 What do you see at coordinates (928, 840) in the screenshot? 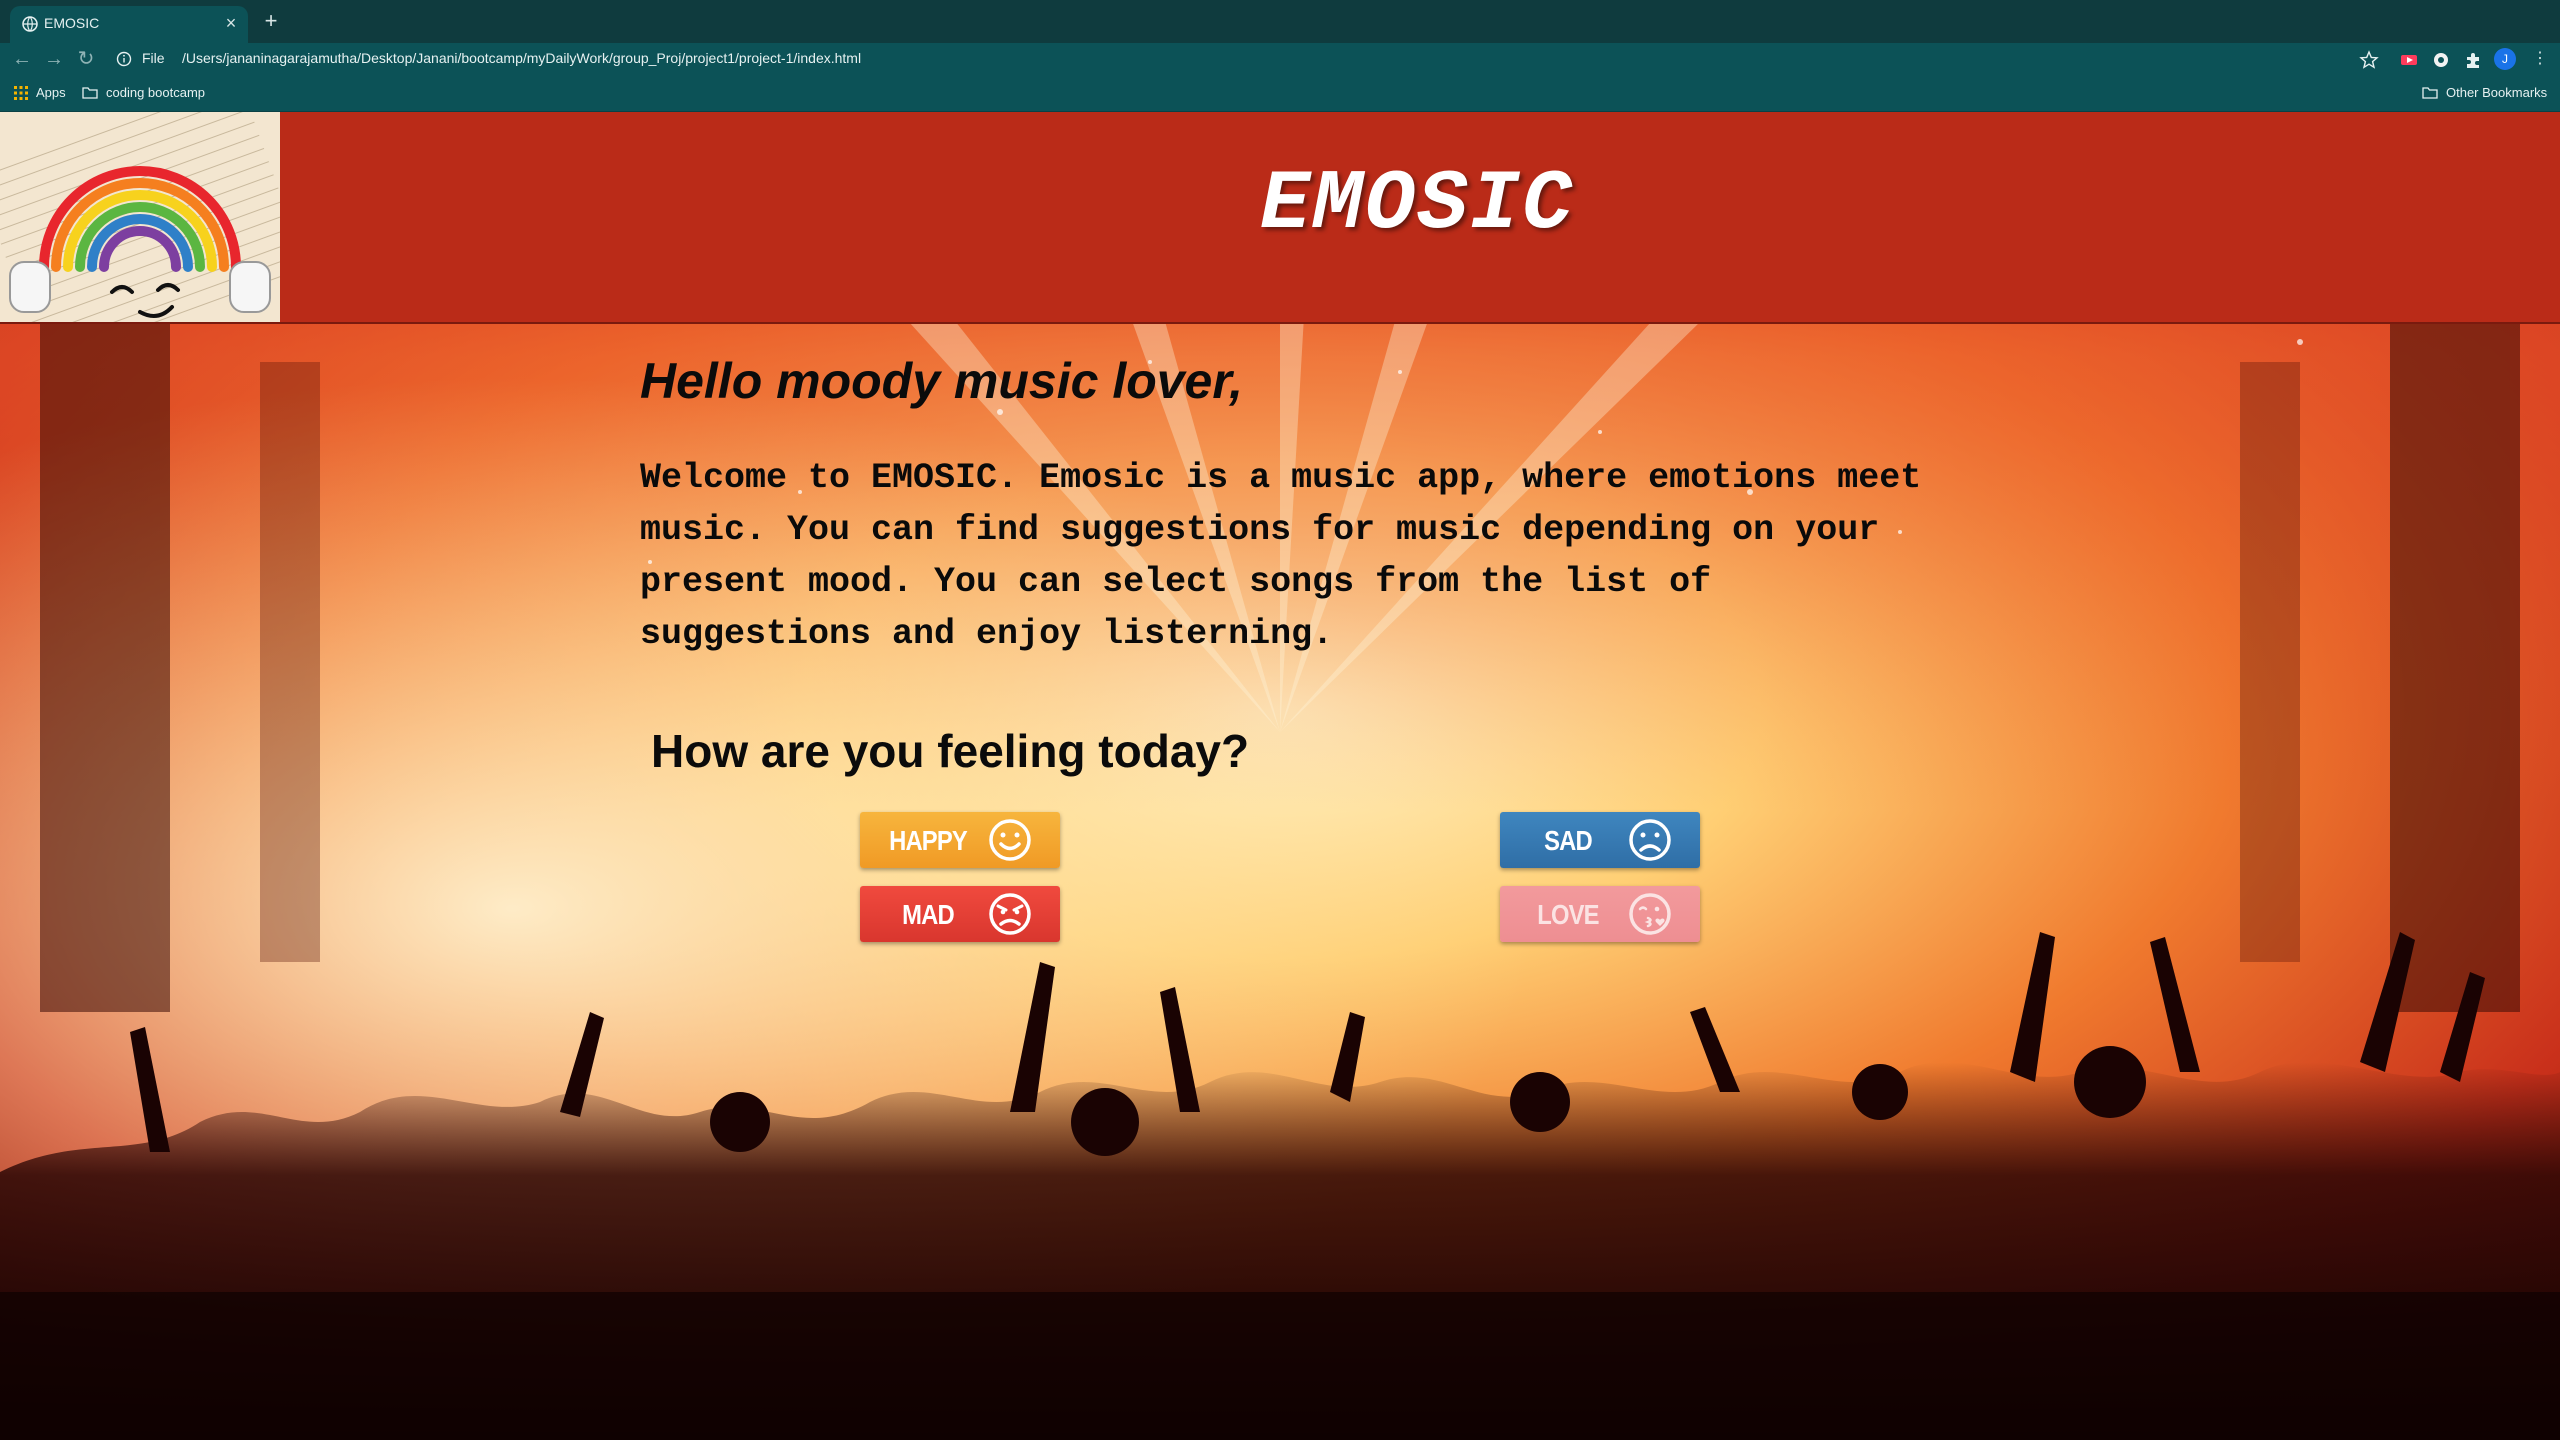
I see `happy-label: HAPPY` at bounding box center [928, 840].